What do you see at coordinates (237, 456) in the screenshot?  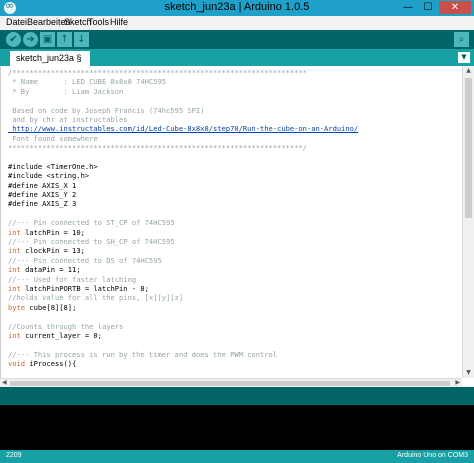 I see `footer-bar: 2209 Arduino Uno on COM3` at bounding box center [237, 456].